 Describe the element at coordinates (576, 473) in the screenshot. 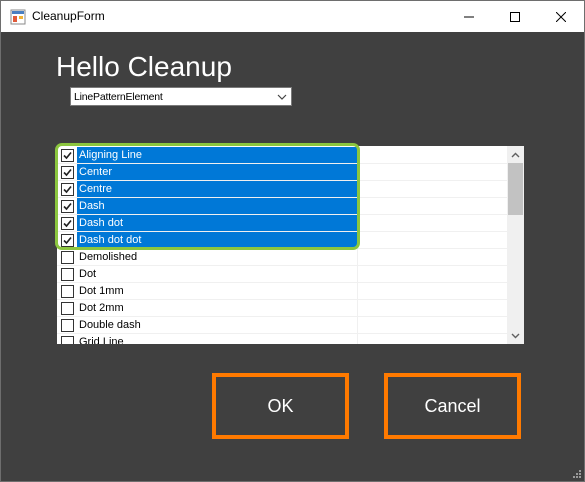

I see `resize-grip-icon` at that location.